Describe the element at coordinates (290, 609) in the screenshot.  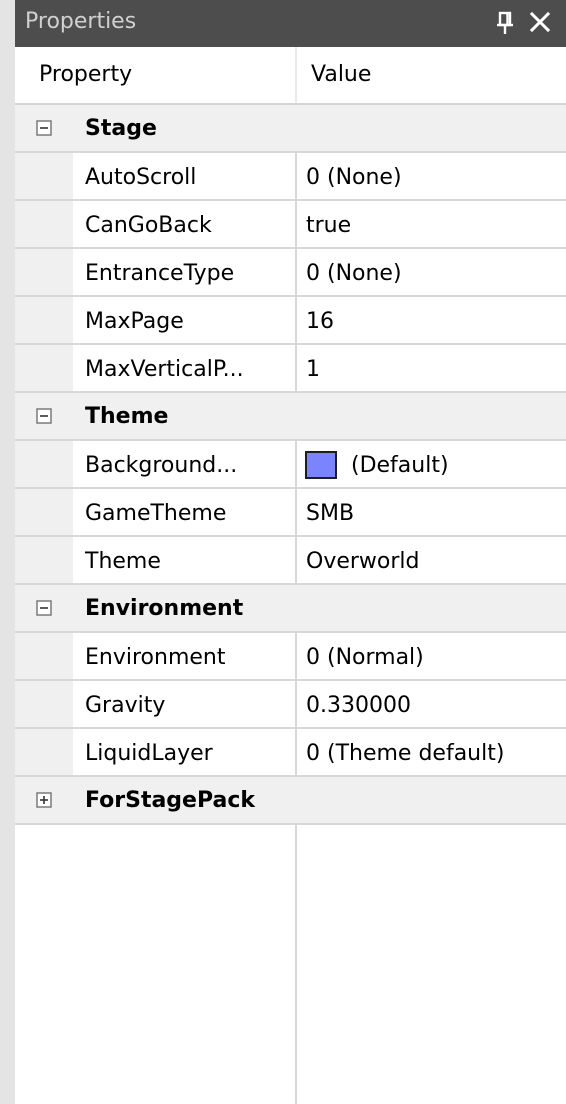
I see `category-row: Environment` at that location.